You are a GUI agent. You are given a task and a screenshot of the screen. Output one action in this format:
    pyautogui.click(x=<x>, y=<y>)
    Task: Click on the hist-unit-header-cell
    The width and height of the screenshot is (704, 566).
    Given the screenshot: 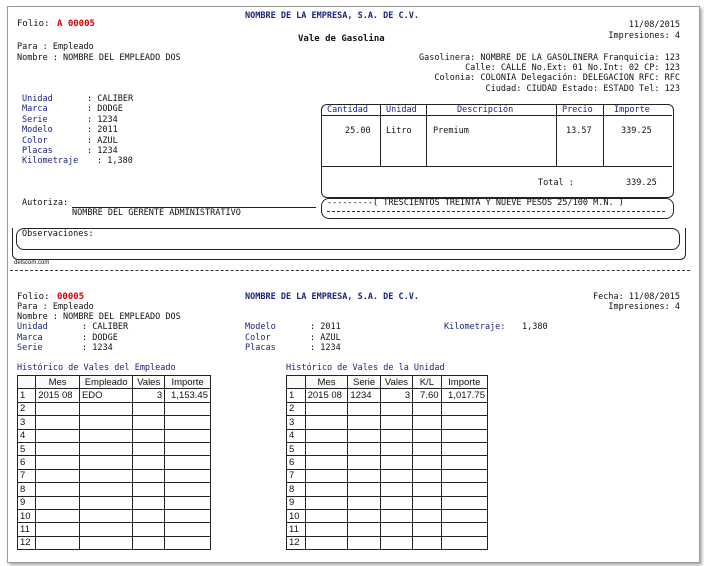 What is the action you would take?
    pyautogui.click(x=296, y=382)
    